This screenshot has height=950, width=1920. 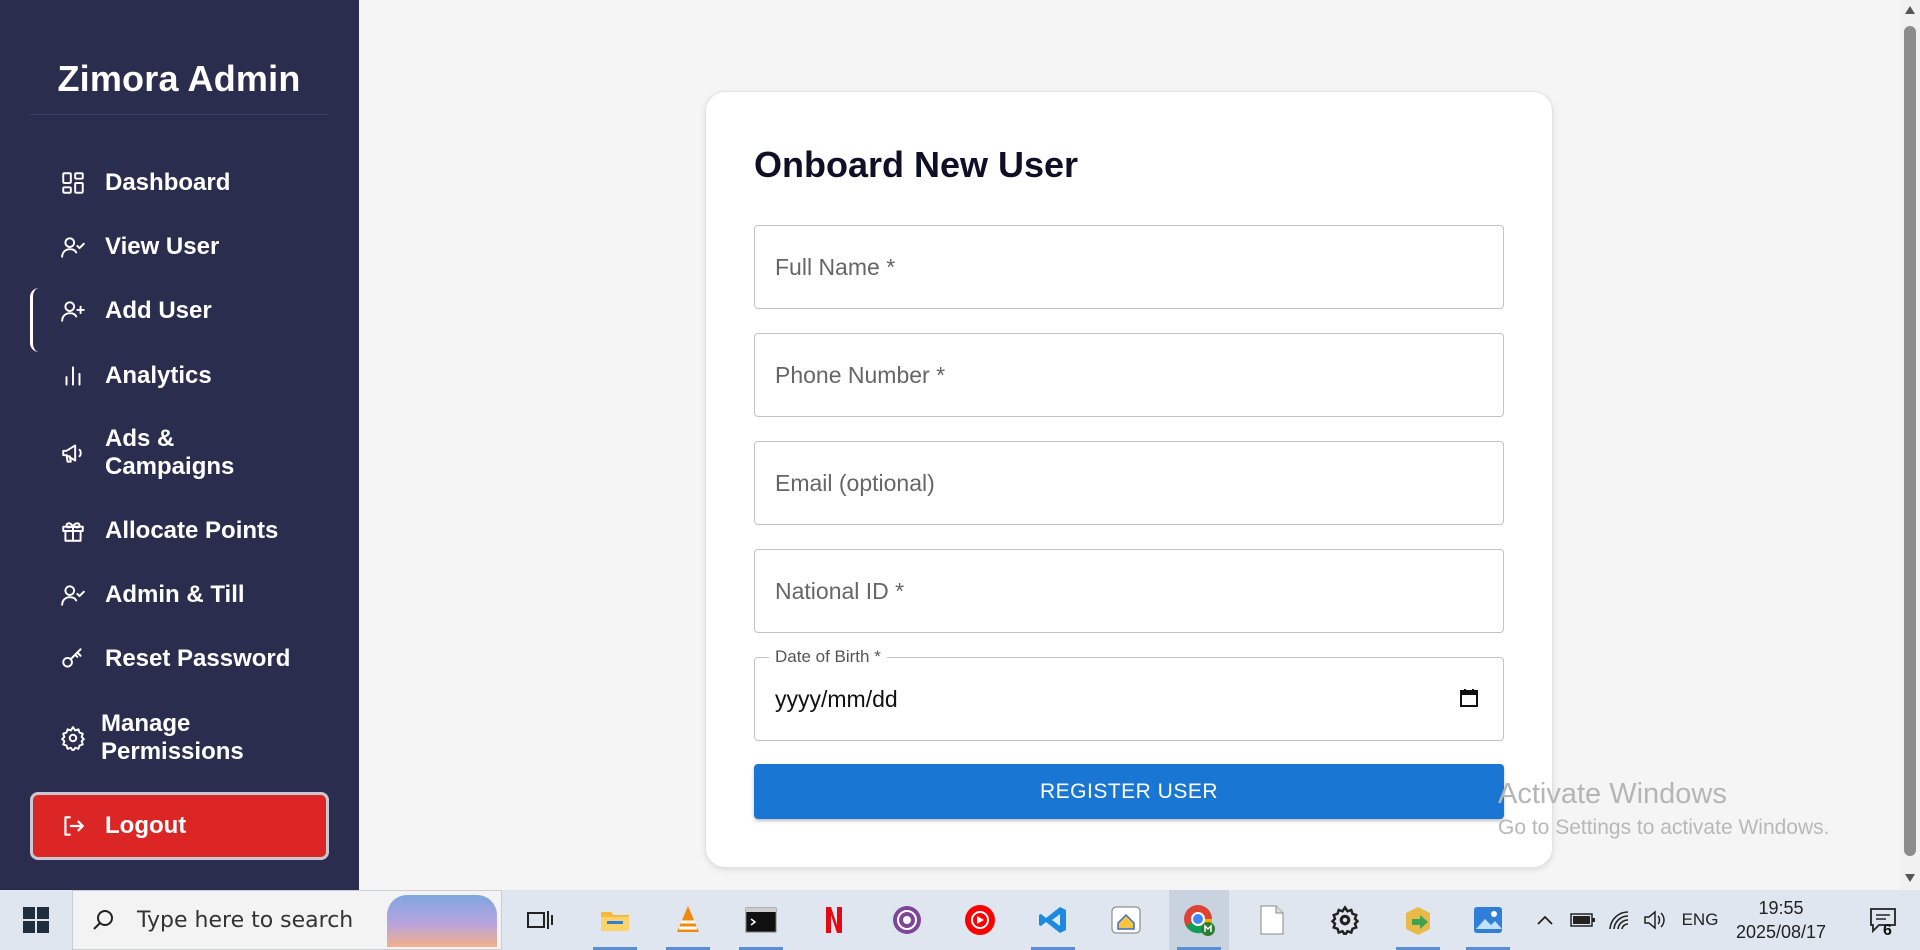 I want to click on sidebar-item-label: View User, so click(x=162, y=246).